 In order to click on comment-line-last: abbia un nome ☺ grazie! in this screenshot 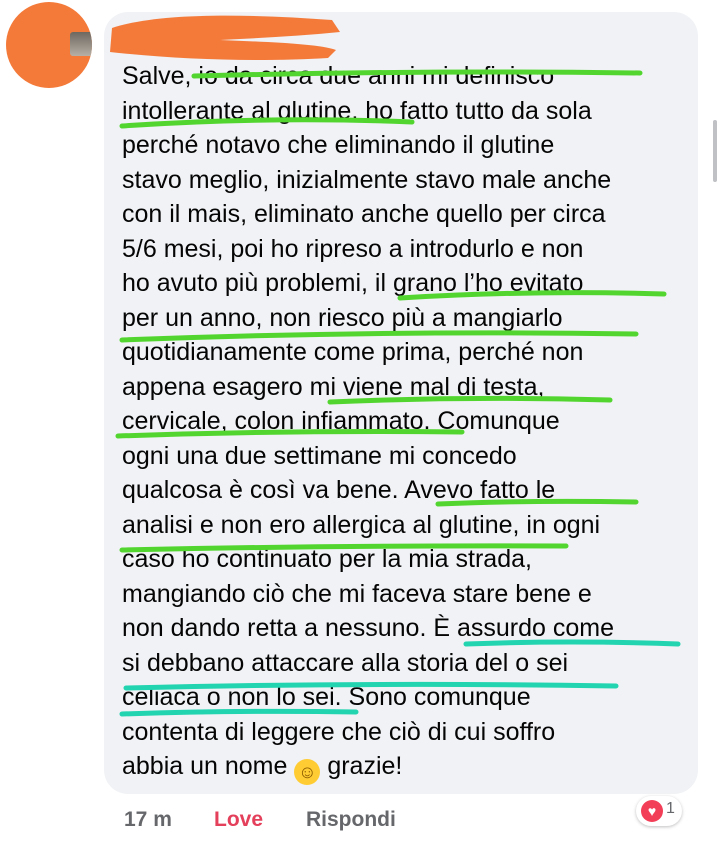, I will do `click(402, 767)`.